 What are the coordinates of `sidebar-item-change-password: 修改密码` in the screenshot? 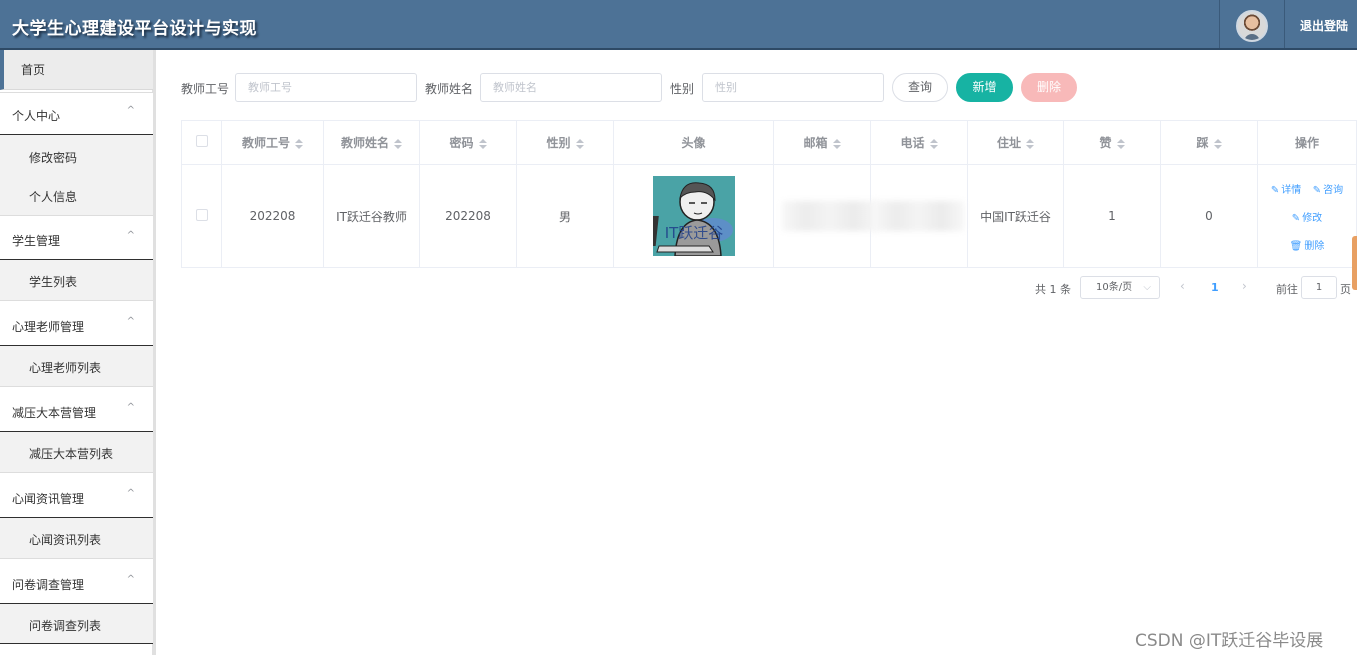 It's located at (53, 157).